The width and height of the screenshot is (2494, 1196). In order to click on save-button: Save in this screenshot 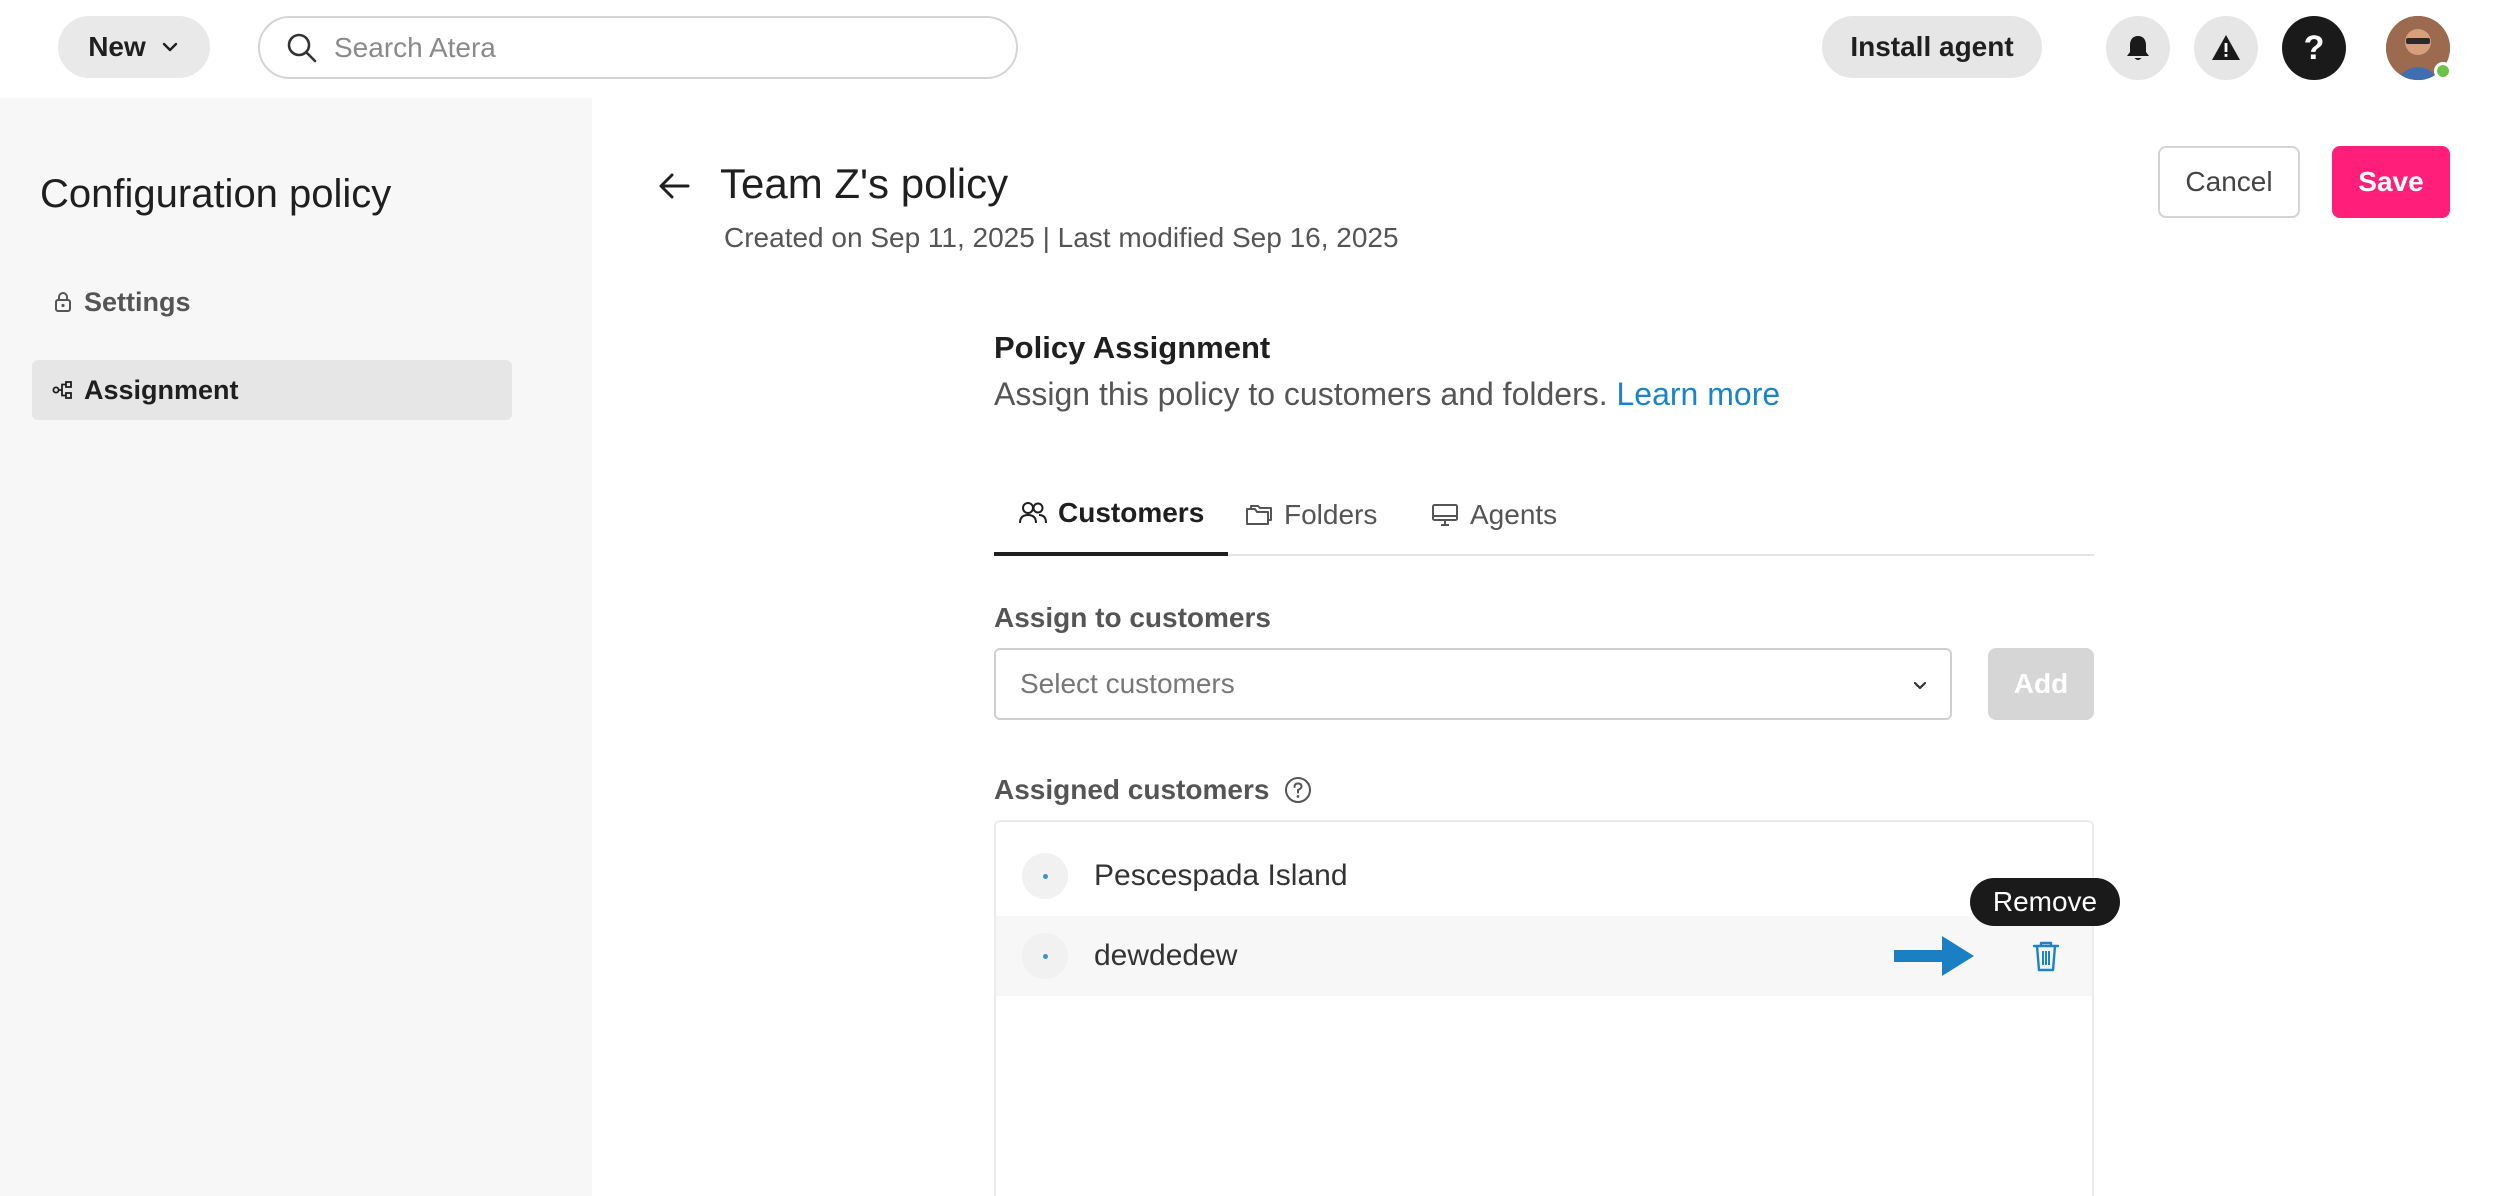, I will do `click(2391, 182)`.